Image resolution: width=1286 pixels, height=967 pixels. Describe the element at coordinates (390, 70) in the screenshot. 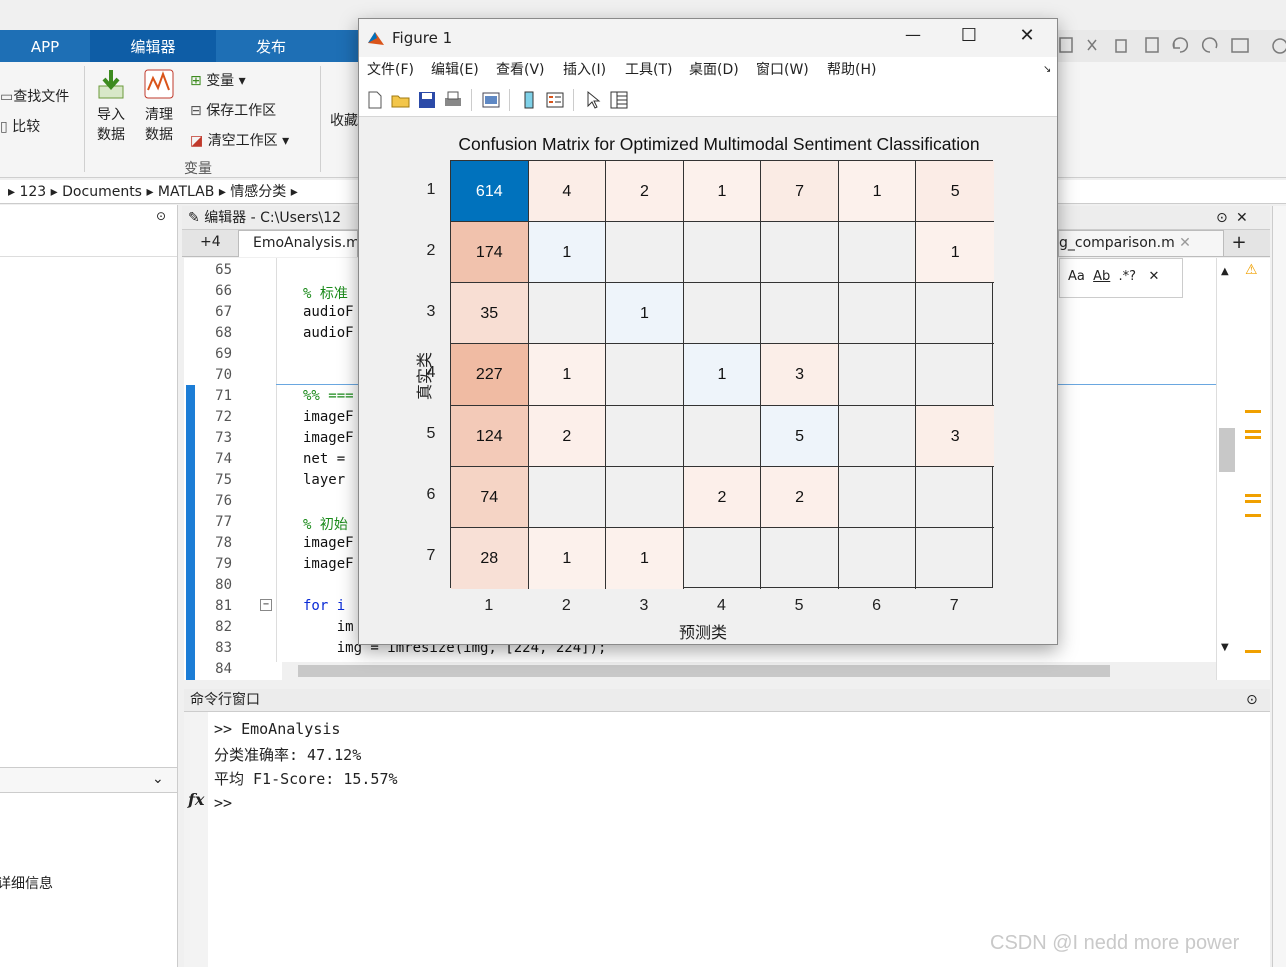

I see `menu-file: 文件(F)` at that location.